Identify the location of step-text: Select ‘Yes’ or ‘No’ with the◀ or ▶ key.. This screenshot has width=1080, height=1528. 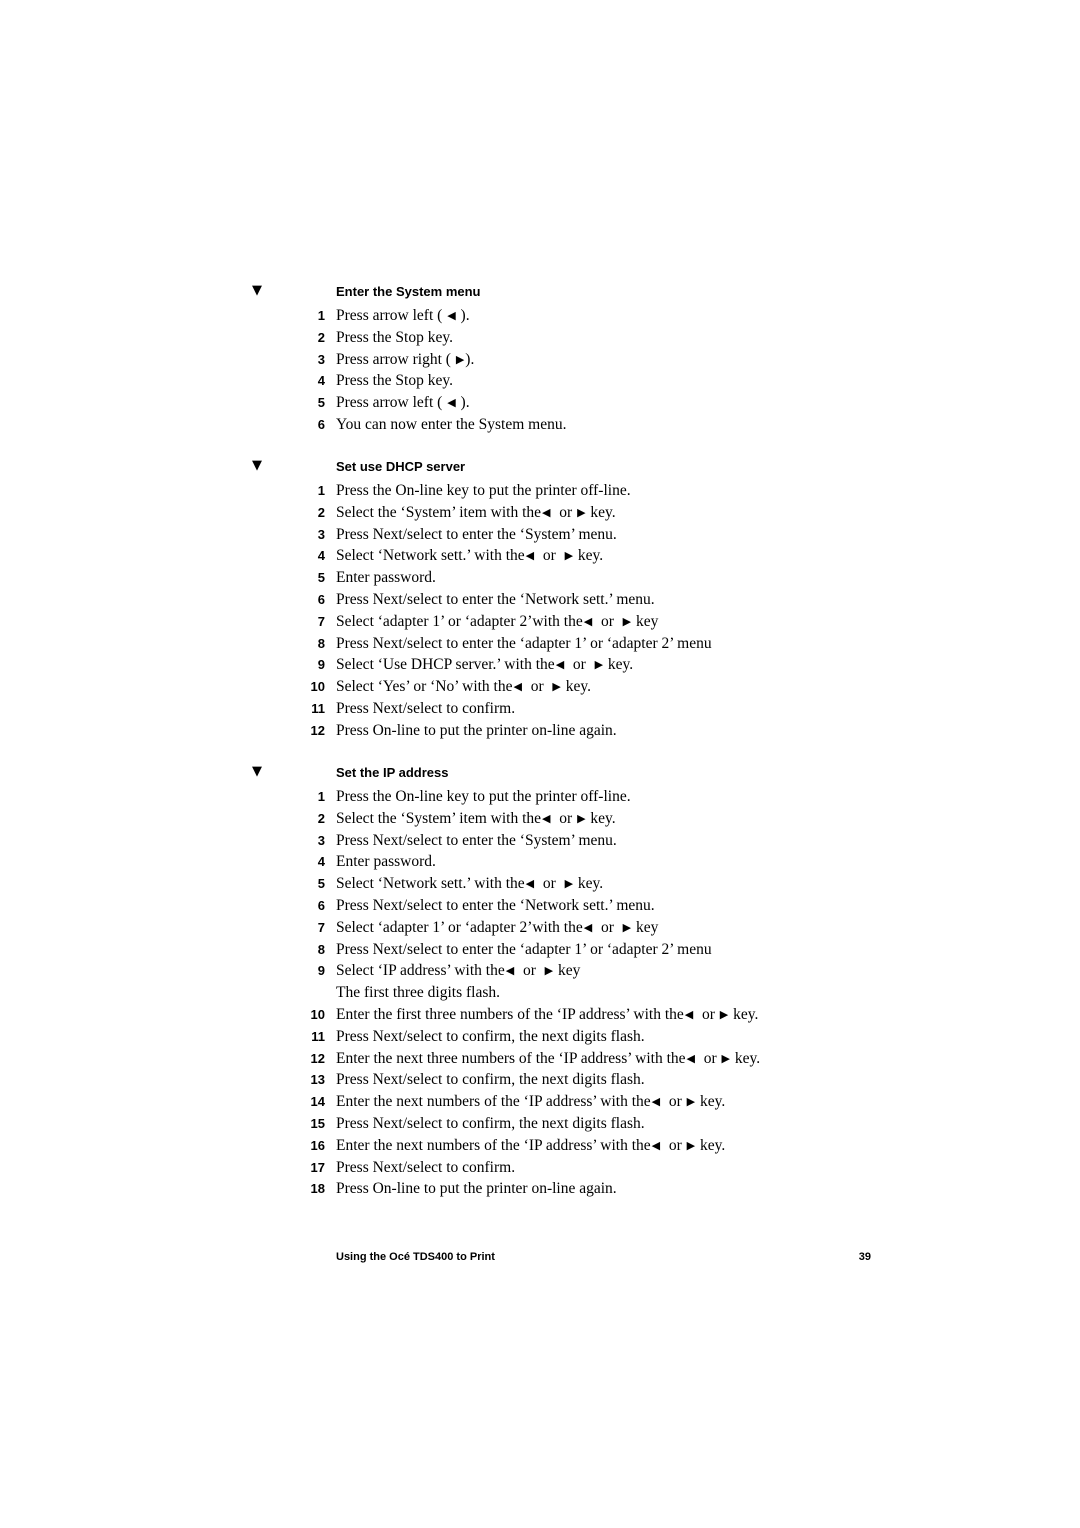
(463, 687).